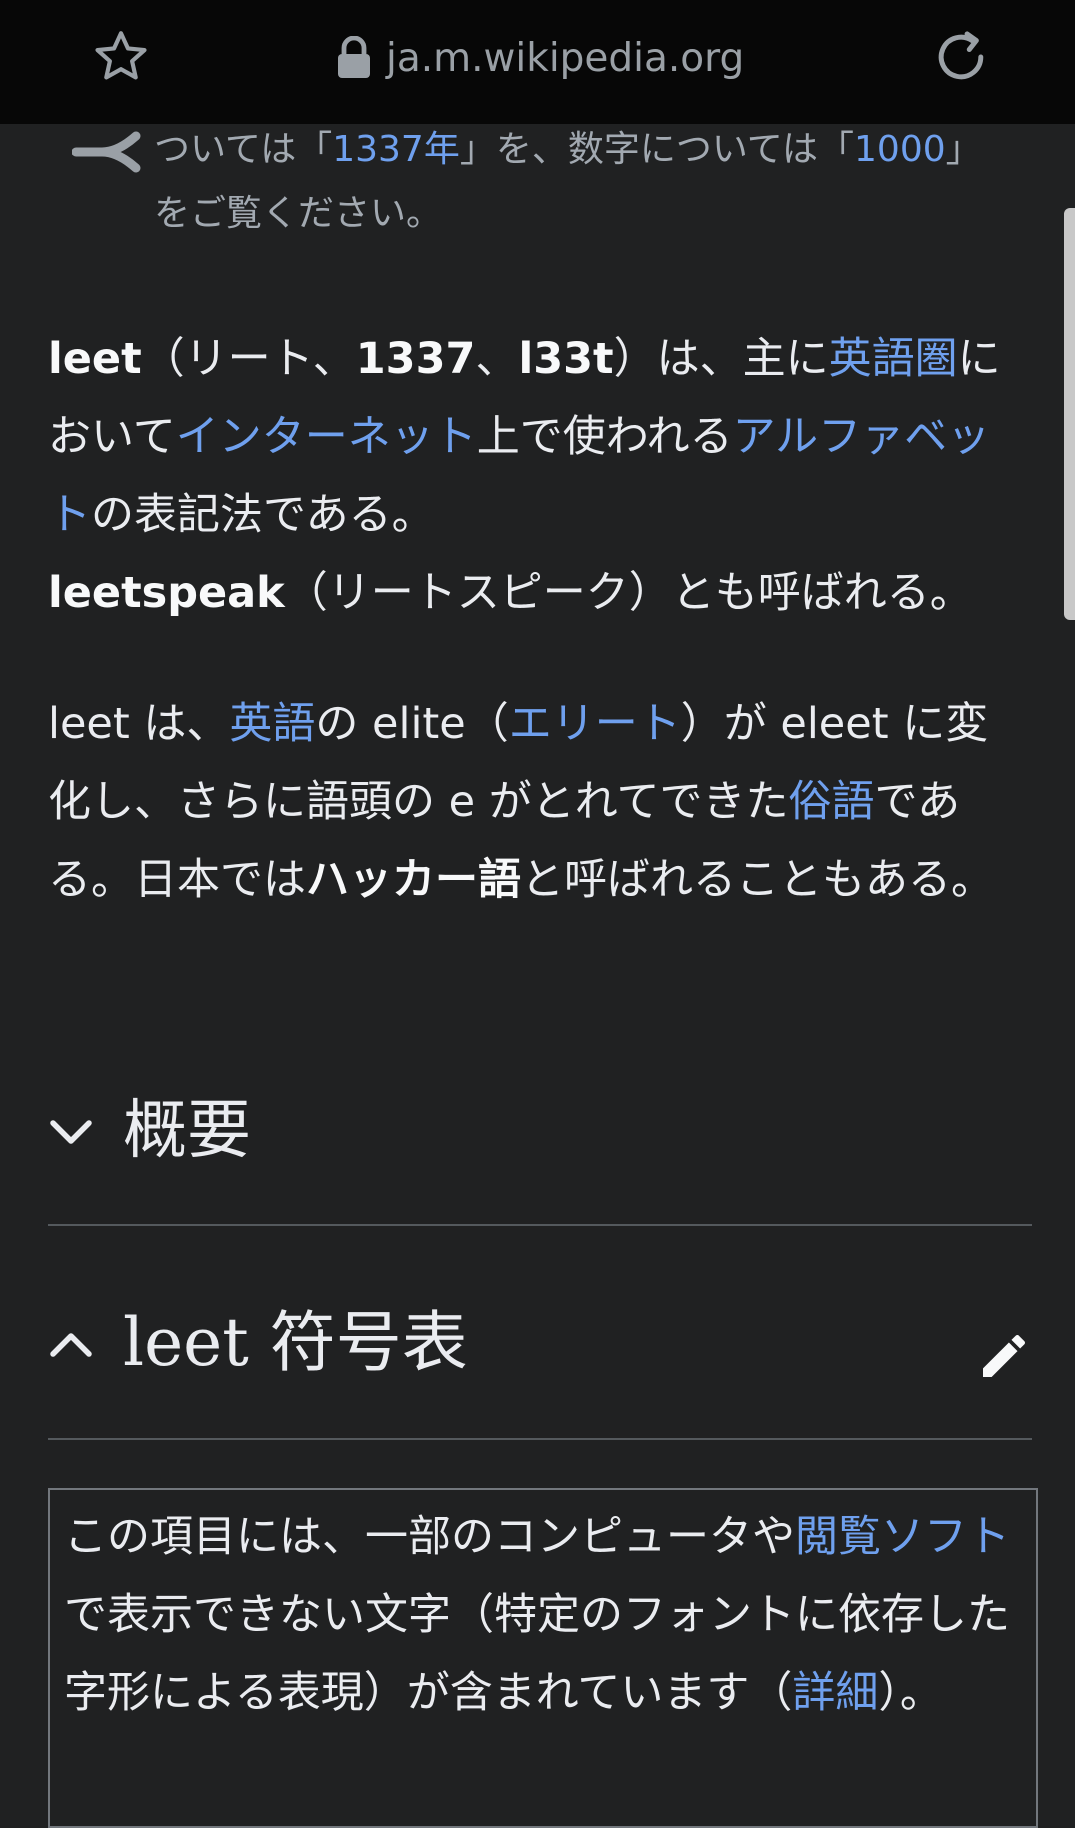 The width and height of the screenshot is (1075, 1828). What do you see at coordinates (540, 1372) in the screenshot?
I see `section-leet-table: leet 符号表` at bounding box center [540, 1372].